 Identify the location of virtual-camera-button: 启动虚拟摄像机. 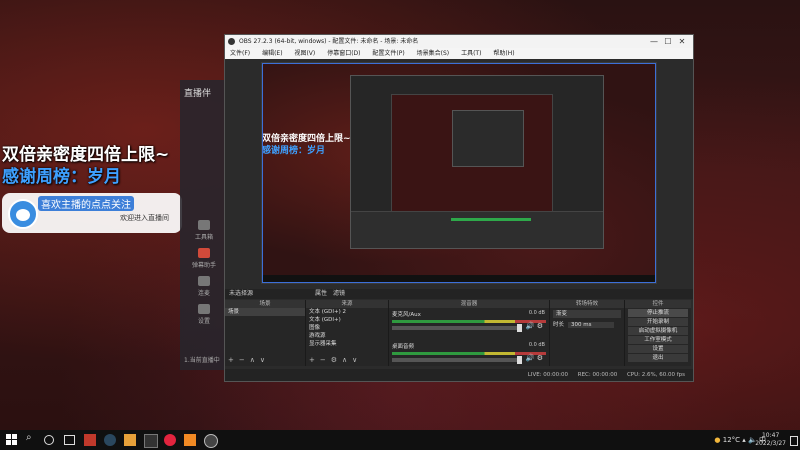
(658, 331).